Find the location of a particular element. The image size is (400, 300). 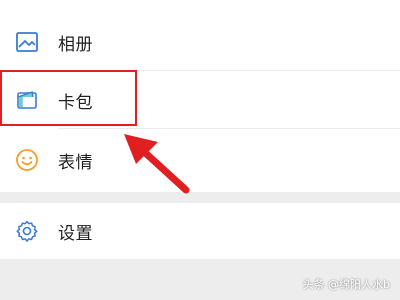

smiley-face-icon is located at coordinates (27, 160).